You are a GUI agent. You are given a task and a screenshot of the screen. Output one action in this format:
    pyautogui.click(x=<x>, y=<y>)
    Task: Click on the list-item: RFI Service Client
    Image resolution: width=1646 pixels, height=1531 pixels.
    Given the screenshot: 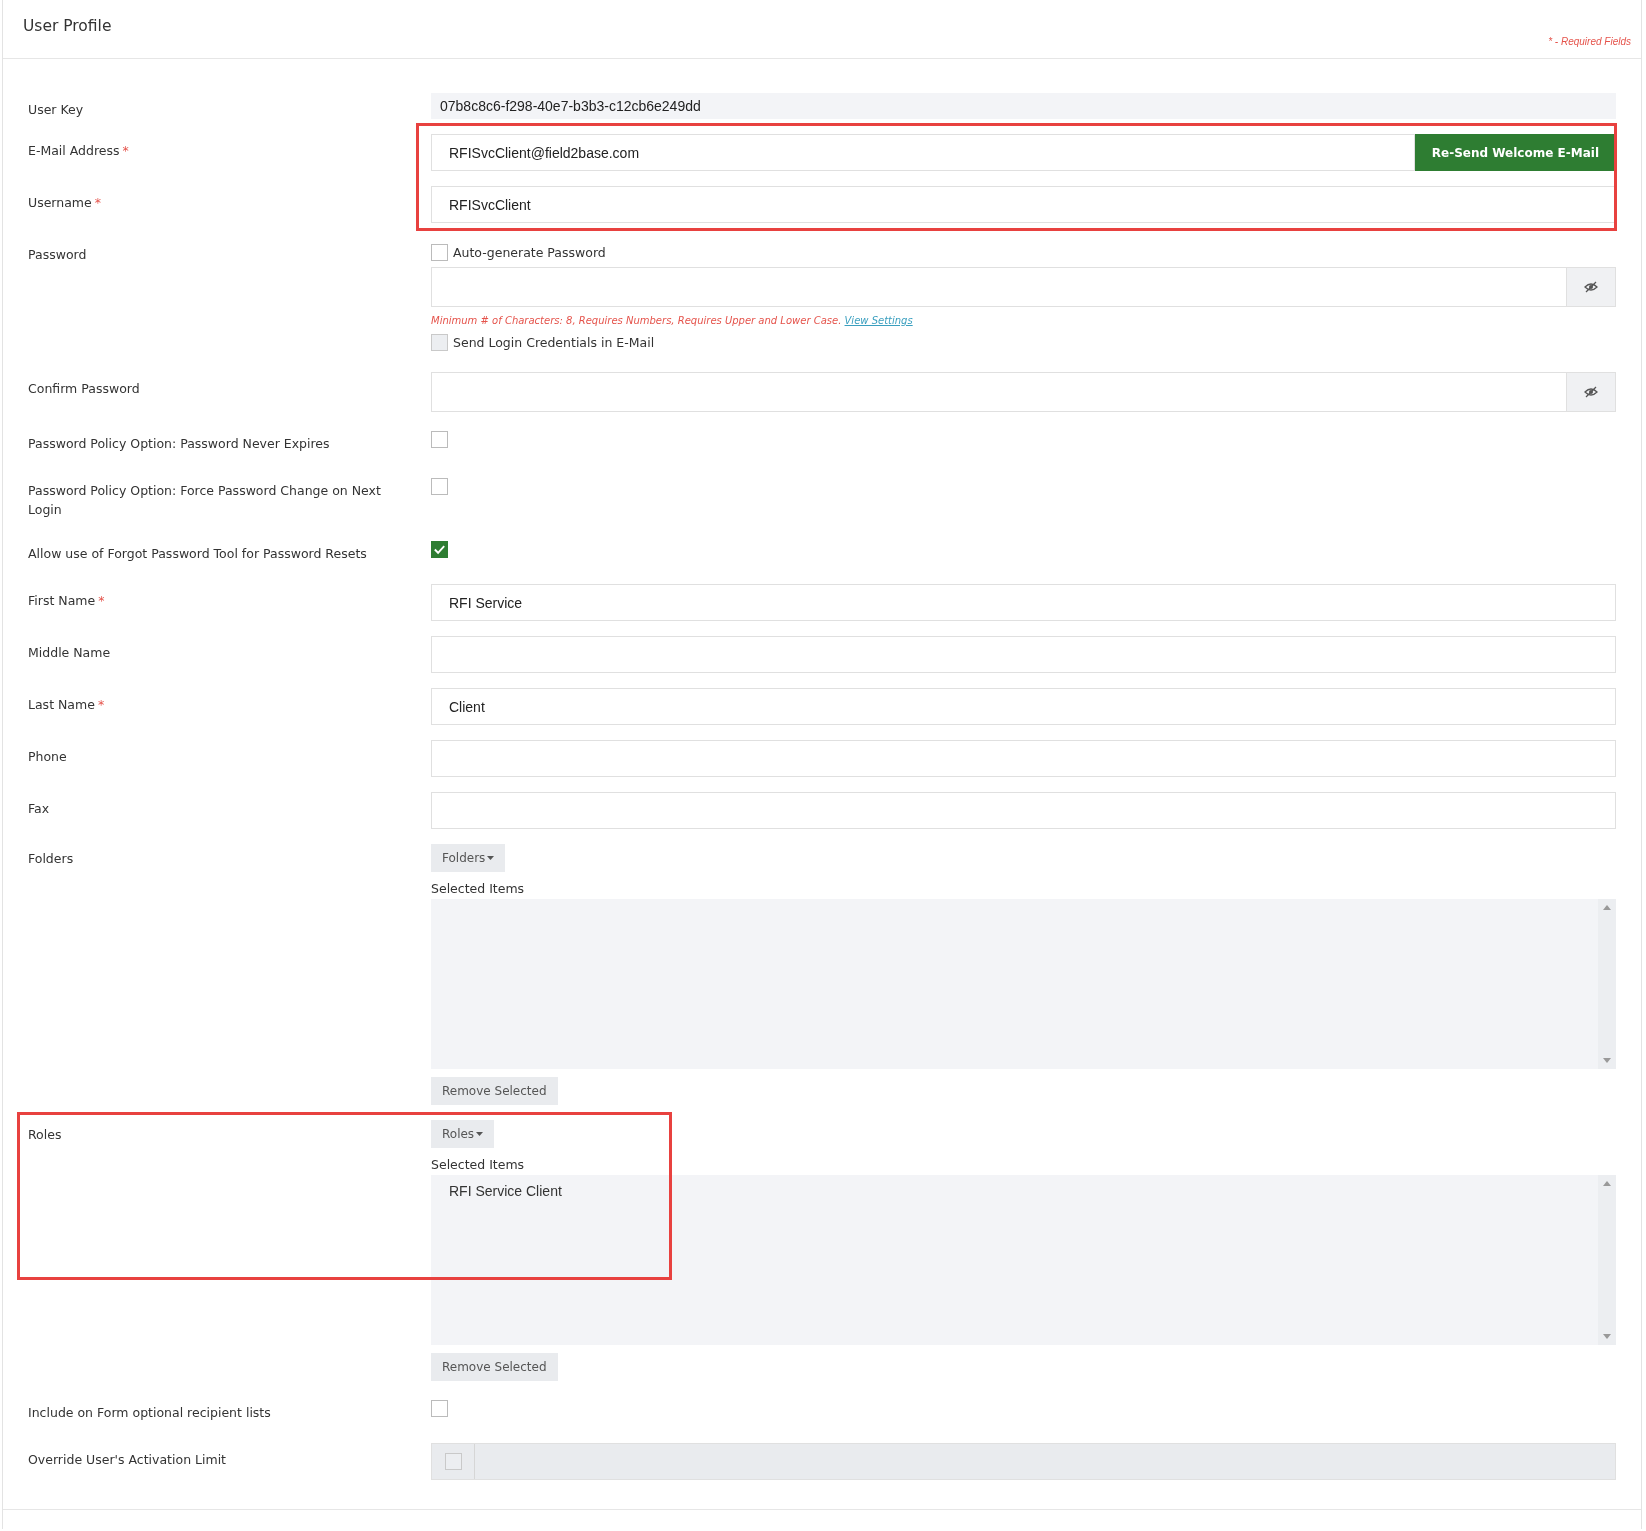 What is the action you would take?
    pyautogui.click(x=1014, y=1191)
    